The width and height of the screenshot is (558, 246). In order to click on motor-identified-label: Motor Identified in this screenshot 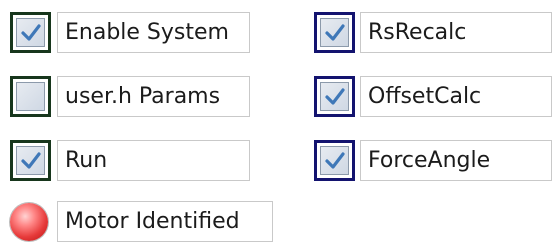, I will do `click(165, 221)`.